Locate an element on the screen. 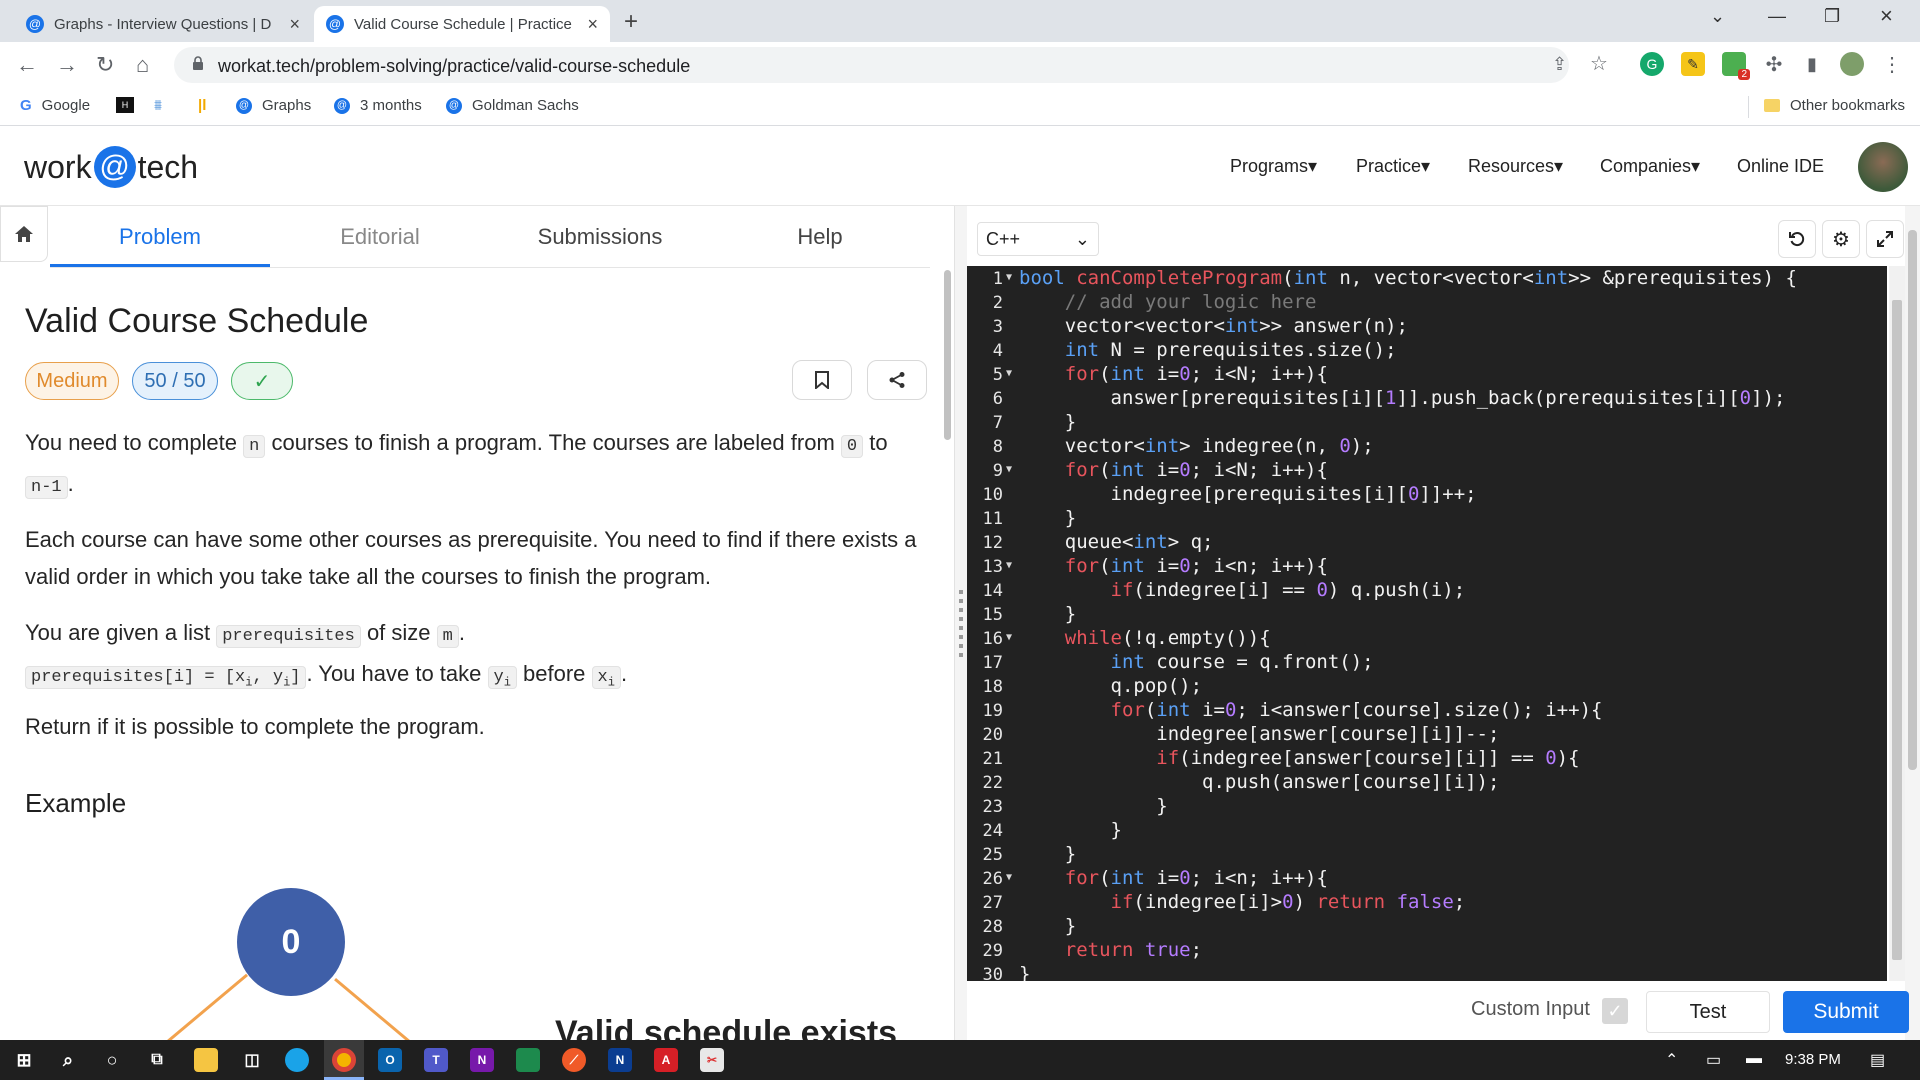 This screenshot has height=1080, width=1920. code-line: 18 q.pop(); is located at coordinates (1427, 686).